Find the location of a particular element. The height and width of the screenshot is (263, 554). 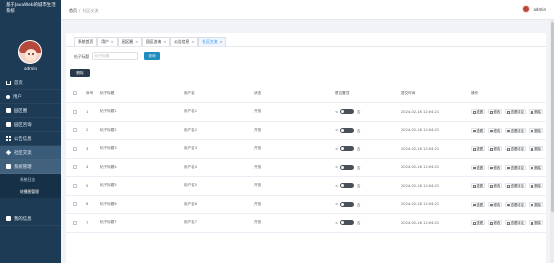

scrollbar-thumb is located at coordinates (552, 117).